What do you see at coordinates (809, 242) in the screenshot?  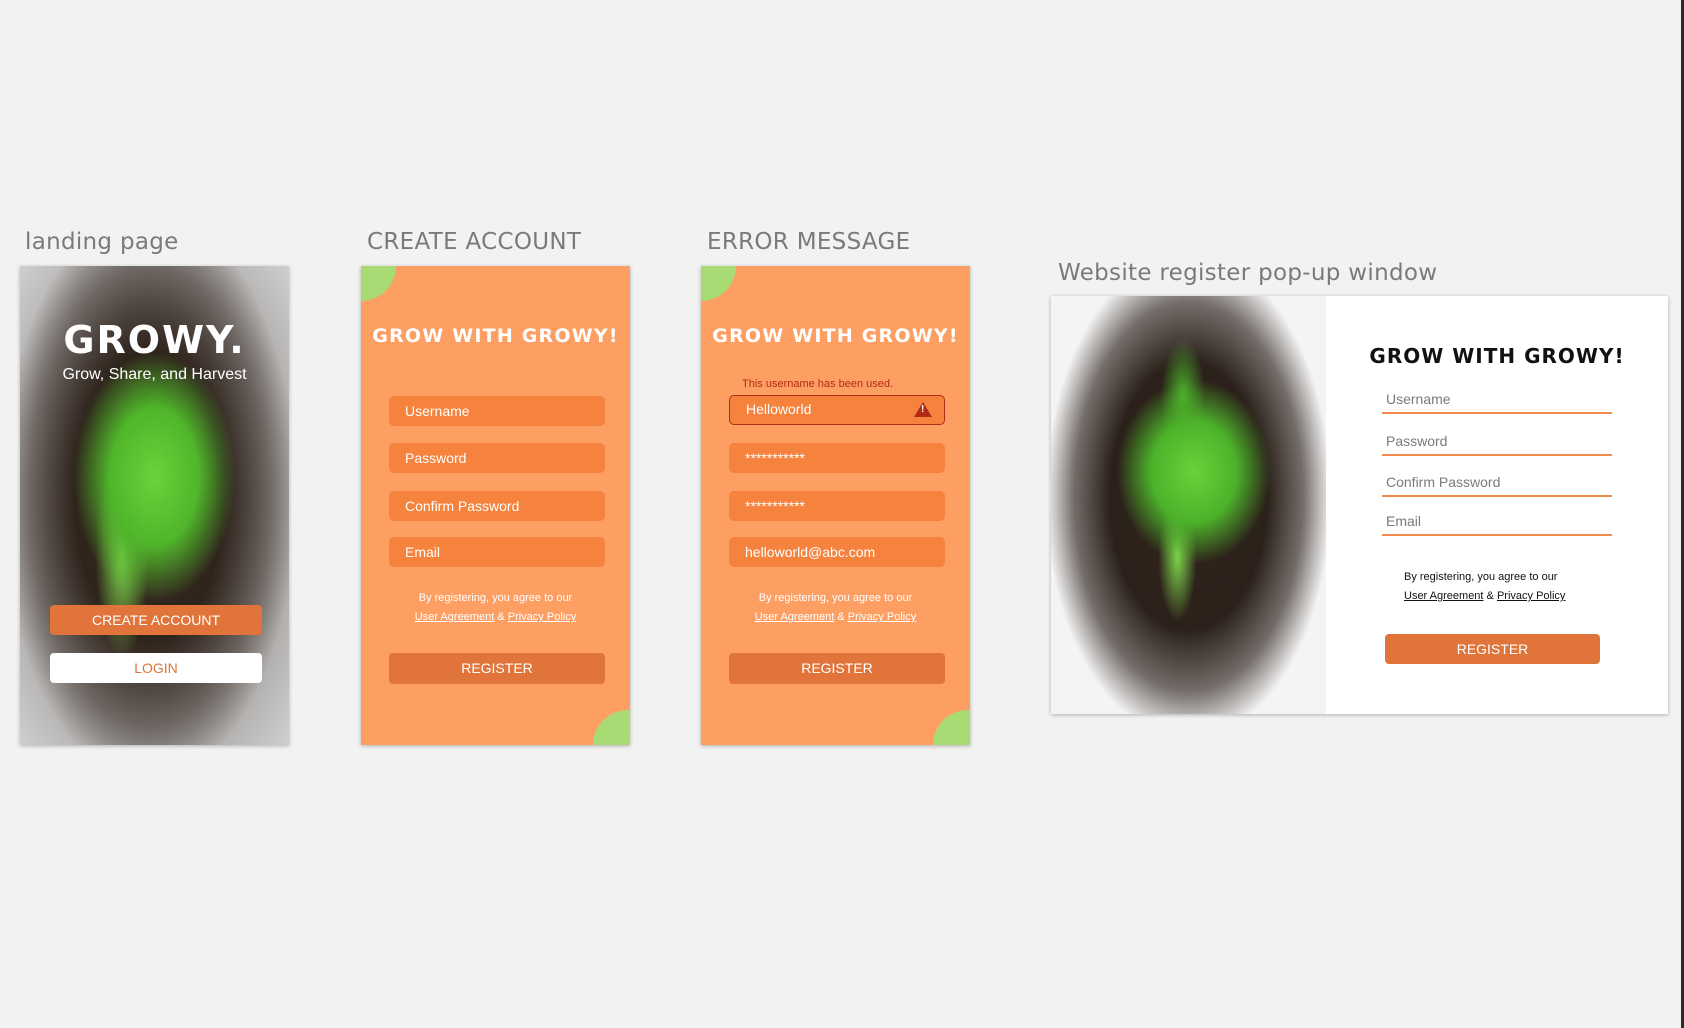 I see `error-message-label: ERROR MESSAGE` at bounding box center [809, 242].